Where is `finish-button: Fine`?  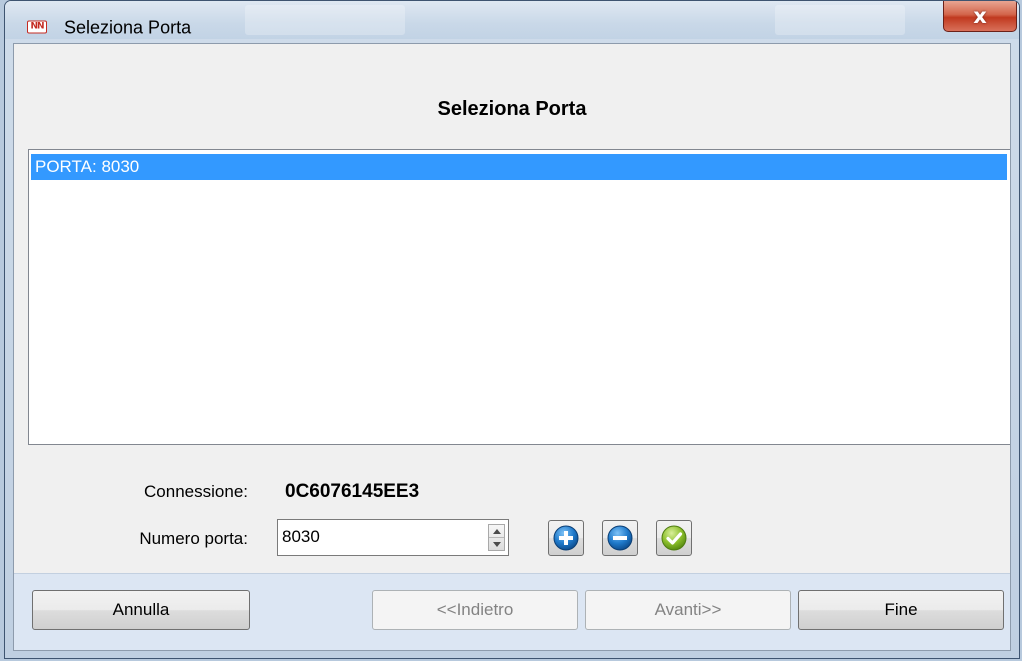 finish-button: Fine is located at coordinates (901, 610).